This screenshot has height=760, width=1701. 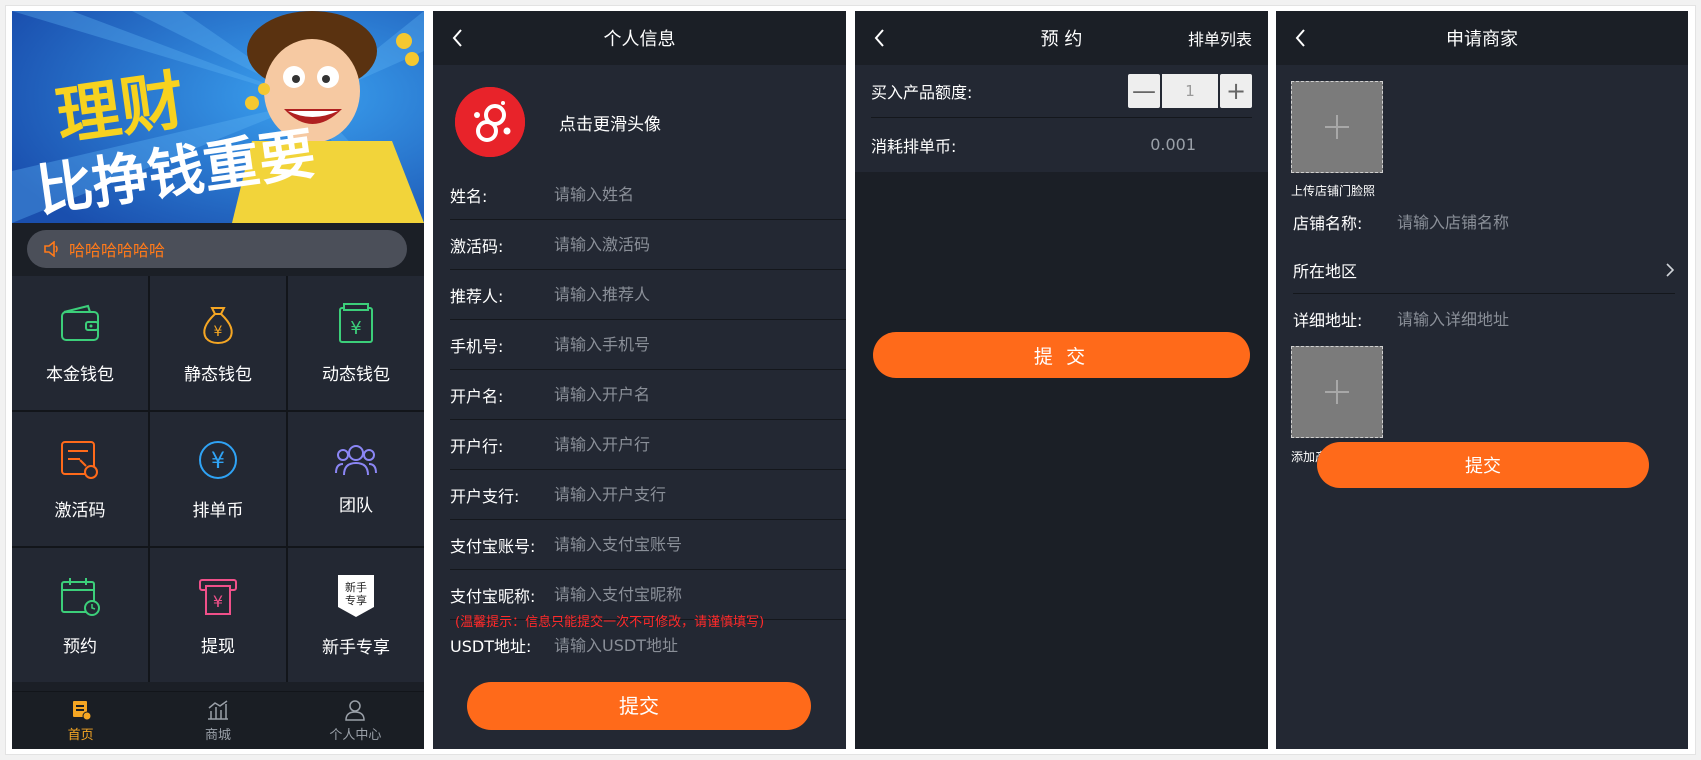 I want to click on yuan-card-icon: ¥, so click(x=356, y=322).